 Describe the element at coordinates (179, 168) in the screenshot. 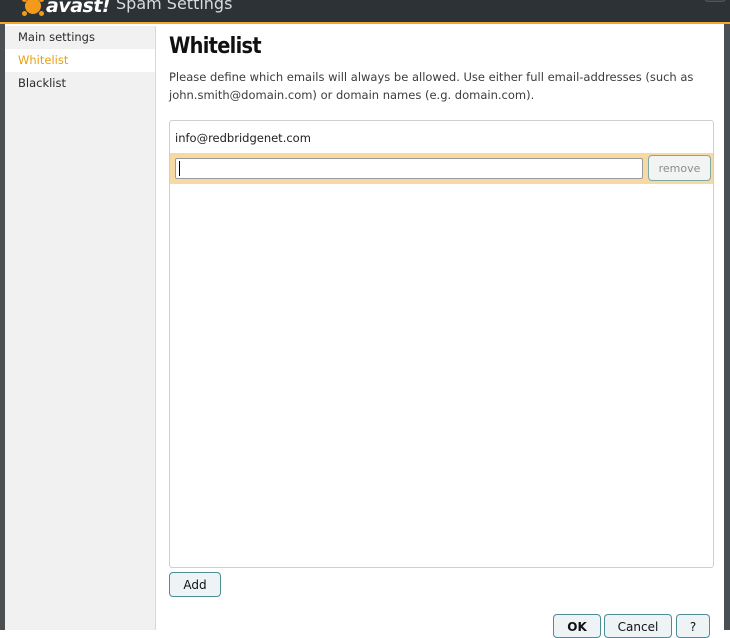

I see `text-caret` at that location.